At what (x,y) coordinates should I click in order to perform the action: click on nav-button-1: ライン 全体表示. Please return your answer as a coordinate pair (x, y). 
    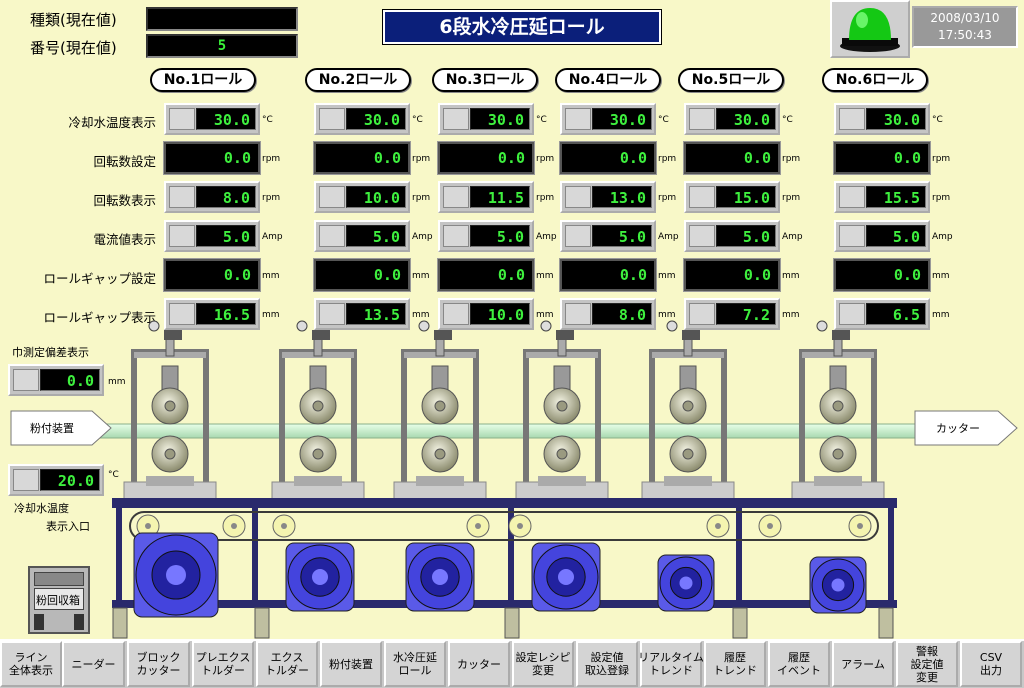
    Looking at the image, I should click on (31, 664).